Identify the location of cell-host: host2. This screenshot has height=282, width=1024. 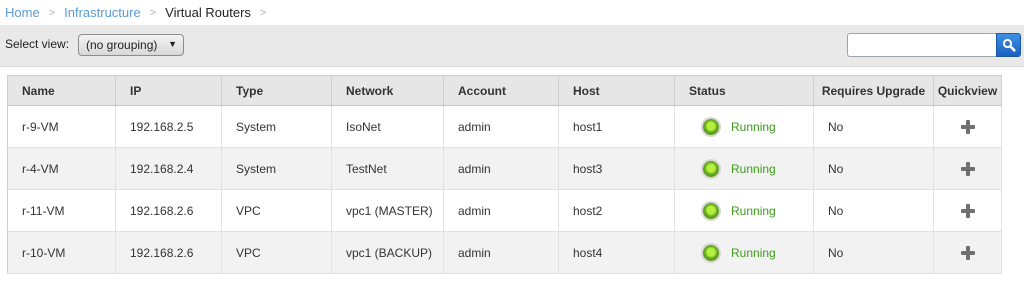
(616, 210).